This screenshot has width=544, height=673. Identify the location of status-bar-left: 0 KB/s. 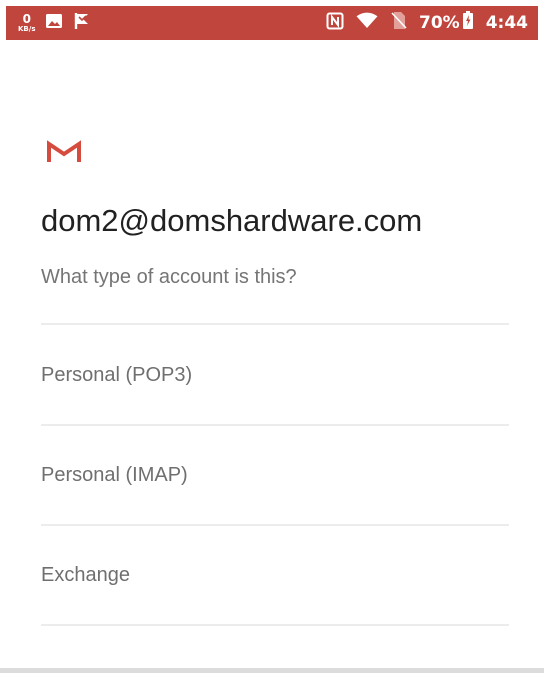
(59, 23).